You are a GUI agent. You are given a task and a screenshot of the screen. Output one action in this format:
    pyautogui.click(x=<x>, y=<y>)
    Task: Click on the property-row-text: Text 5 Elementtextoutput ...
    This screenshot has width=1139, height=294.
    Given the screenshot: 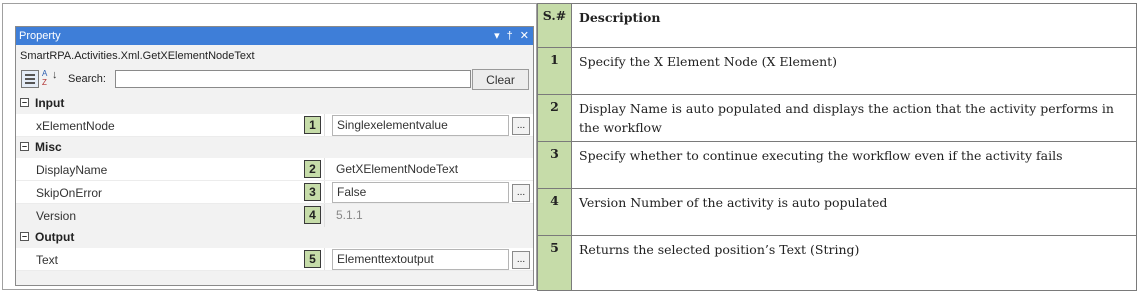 What is the action you would take?
    pyautogui.click(x=274, y=259)
    